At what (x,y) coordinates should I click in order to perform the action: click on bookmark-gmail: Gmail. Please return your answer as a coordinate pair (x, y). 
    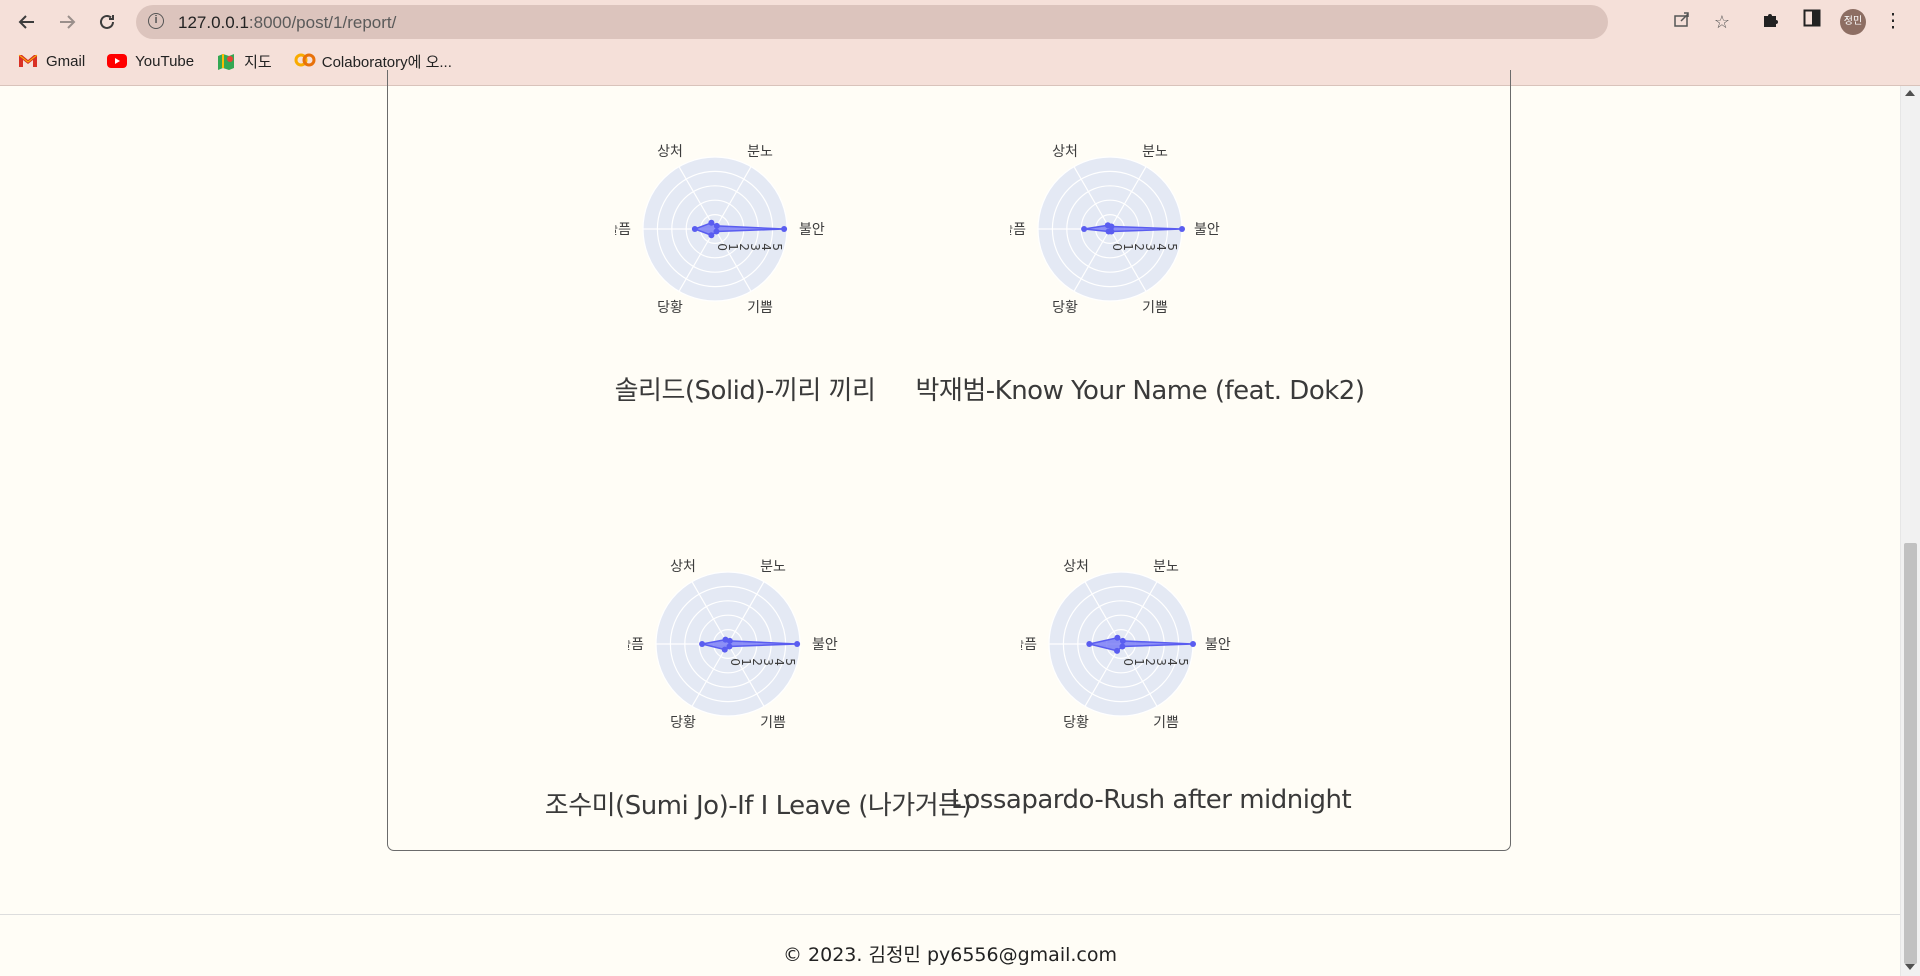
    Looking at the image, I should click on (51, 61).